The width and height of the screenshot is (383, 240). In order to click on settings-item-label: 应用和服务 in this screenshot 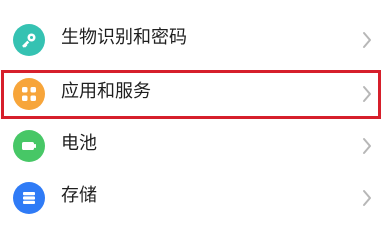, I will do `click(106, 91)`.